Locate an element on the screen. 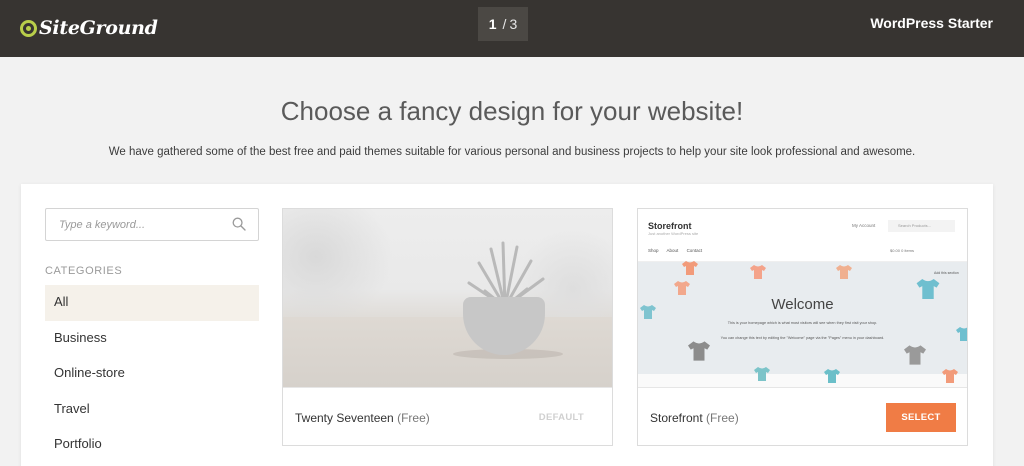 The image size is (1024, 466). category-all: All is located at coordinates (152, 303).